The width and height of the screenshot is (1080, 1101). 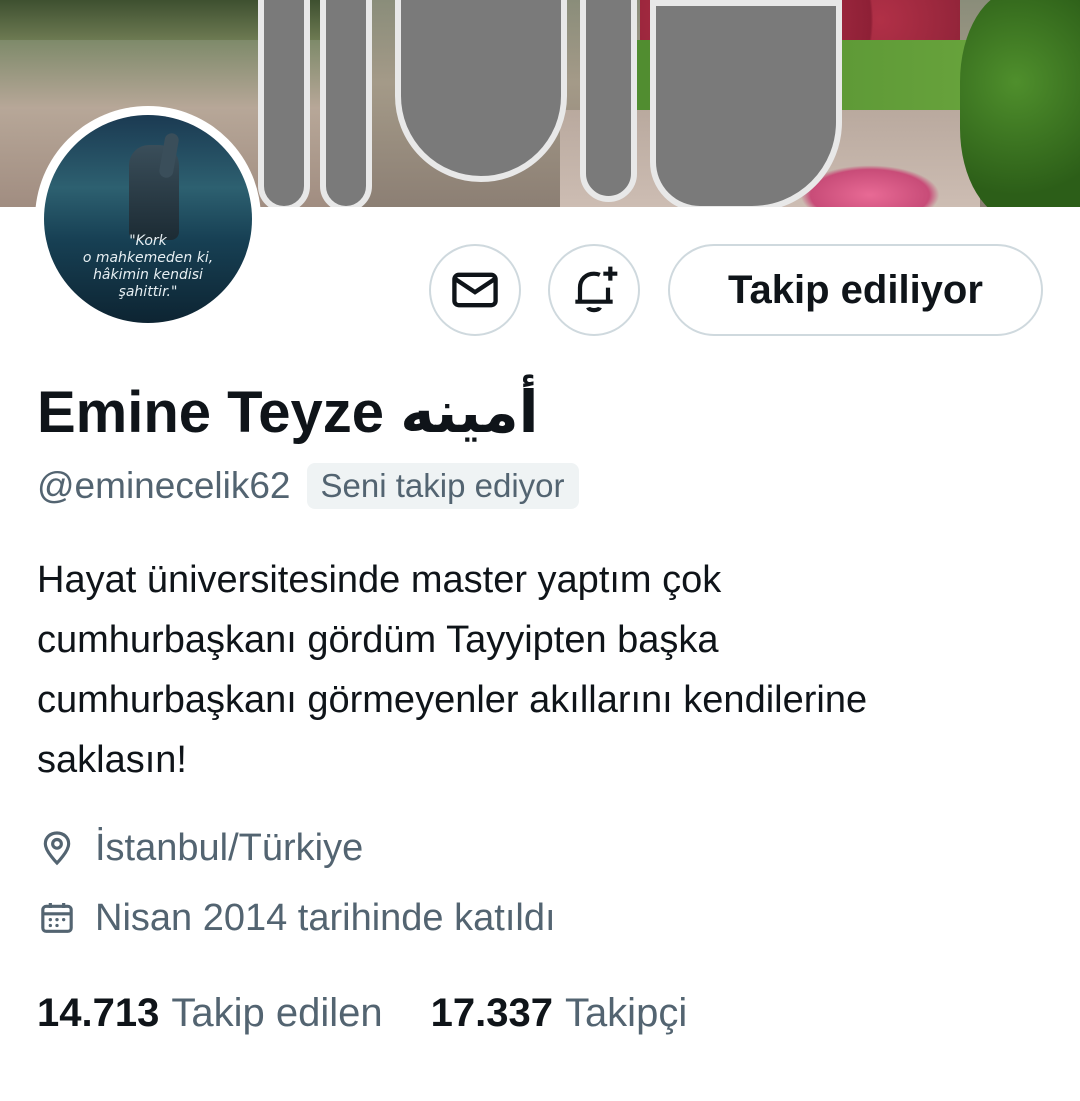 I want to click on envelope-icon, so click(x=475, y=290).